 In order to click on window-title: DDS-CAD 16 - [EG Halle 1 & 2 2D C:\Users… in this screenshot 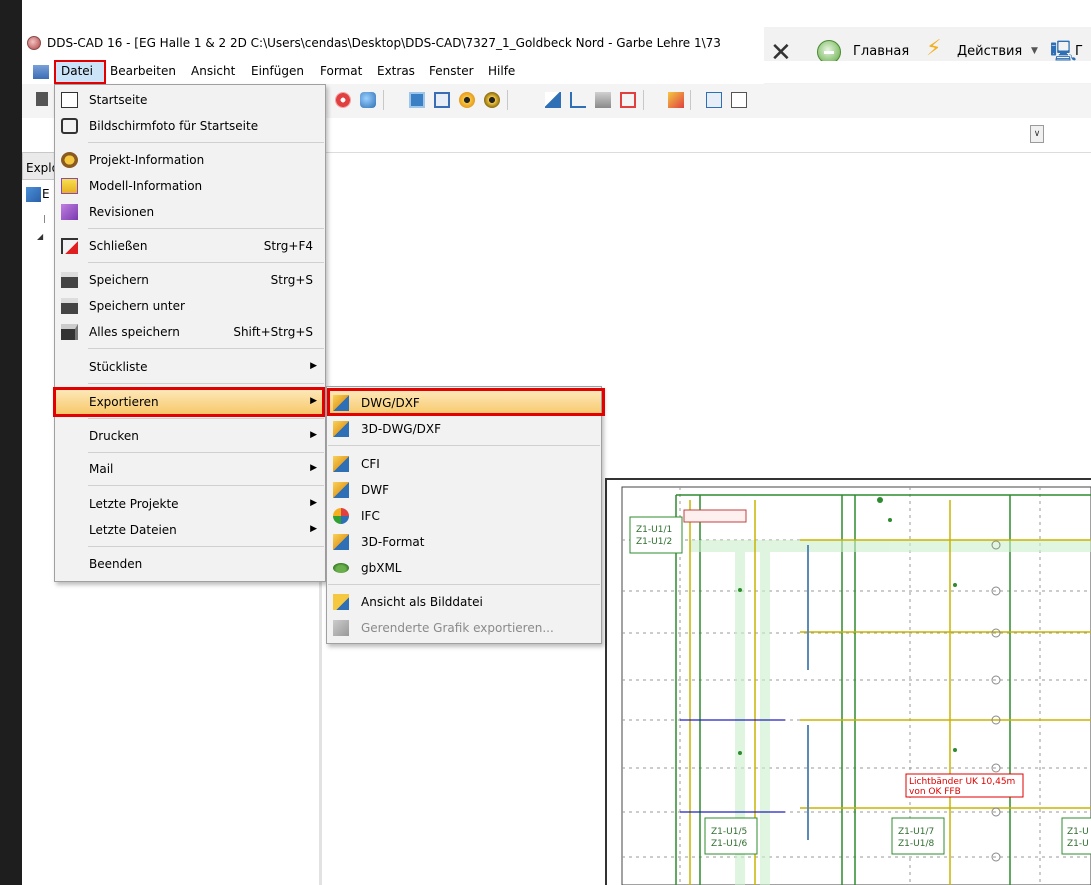, I will do `click(384, 43)`.